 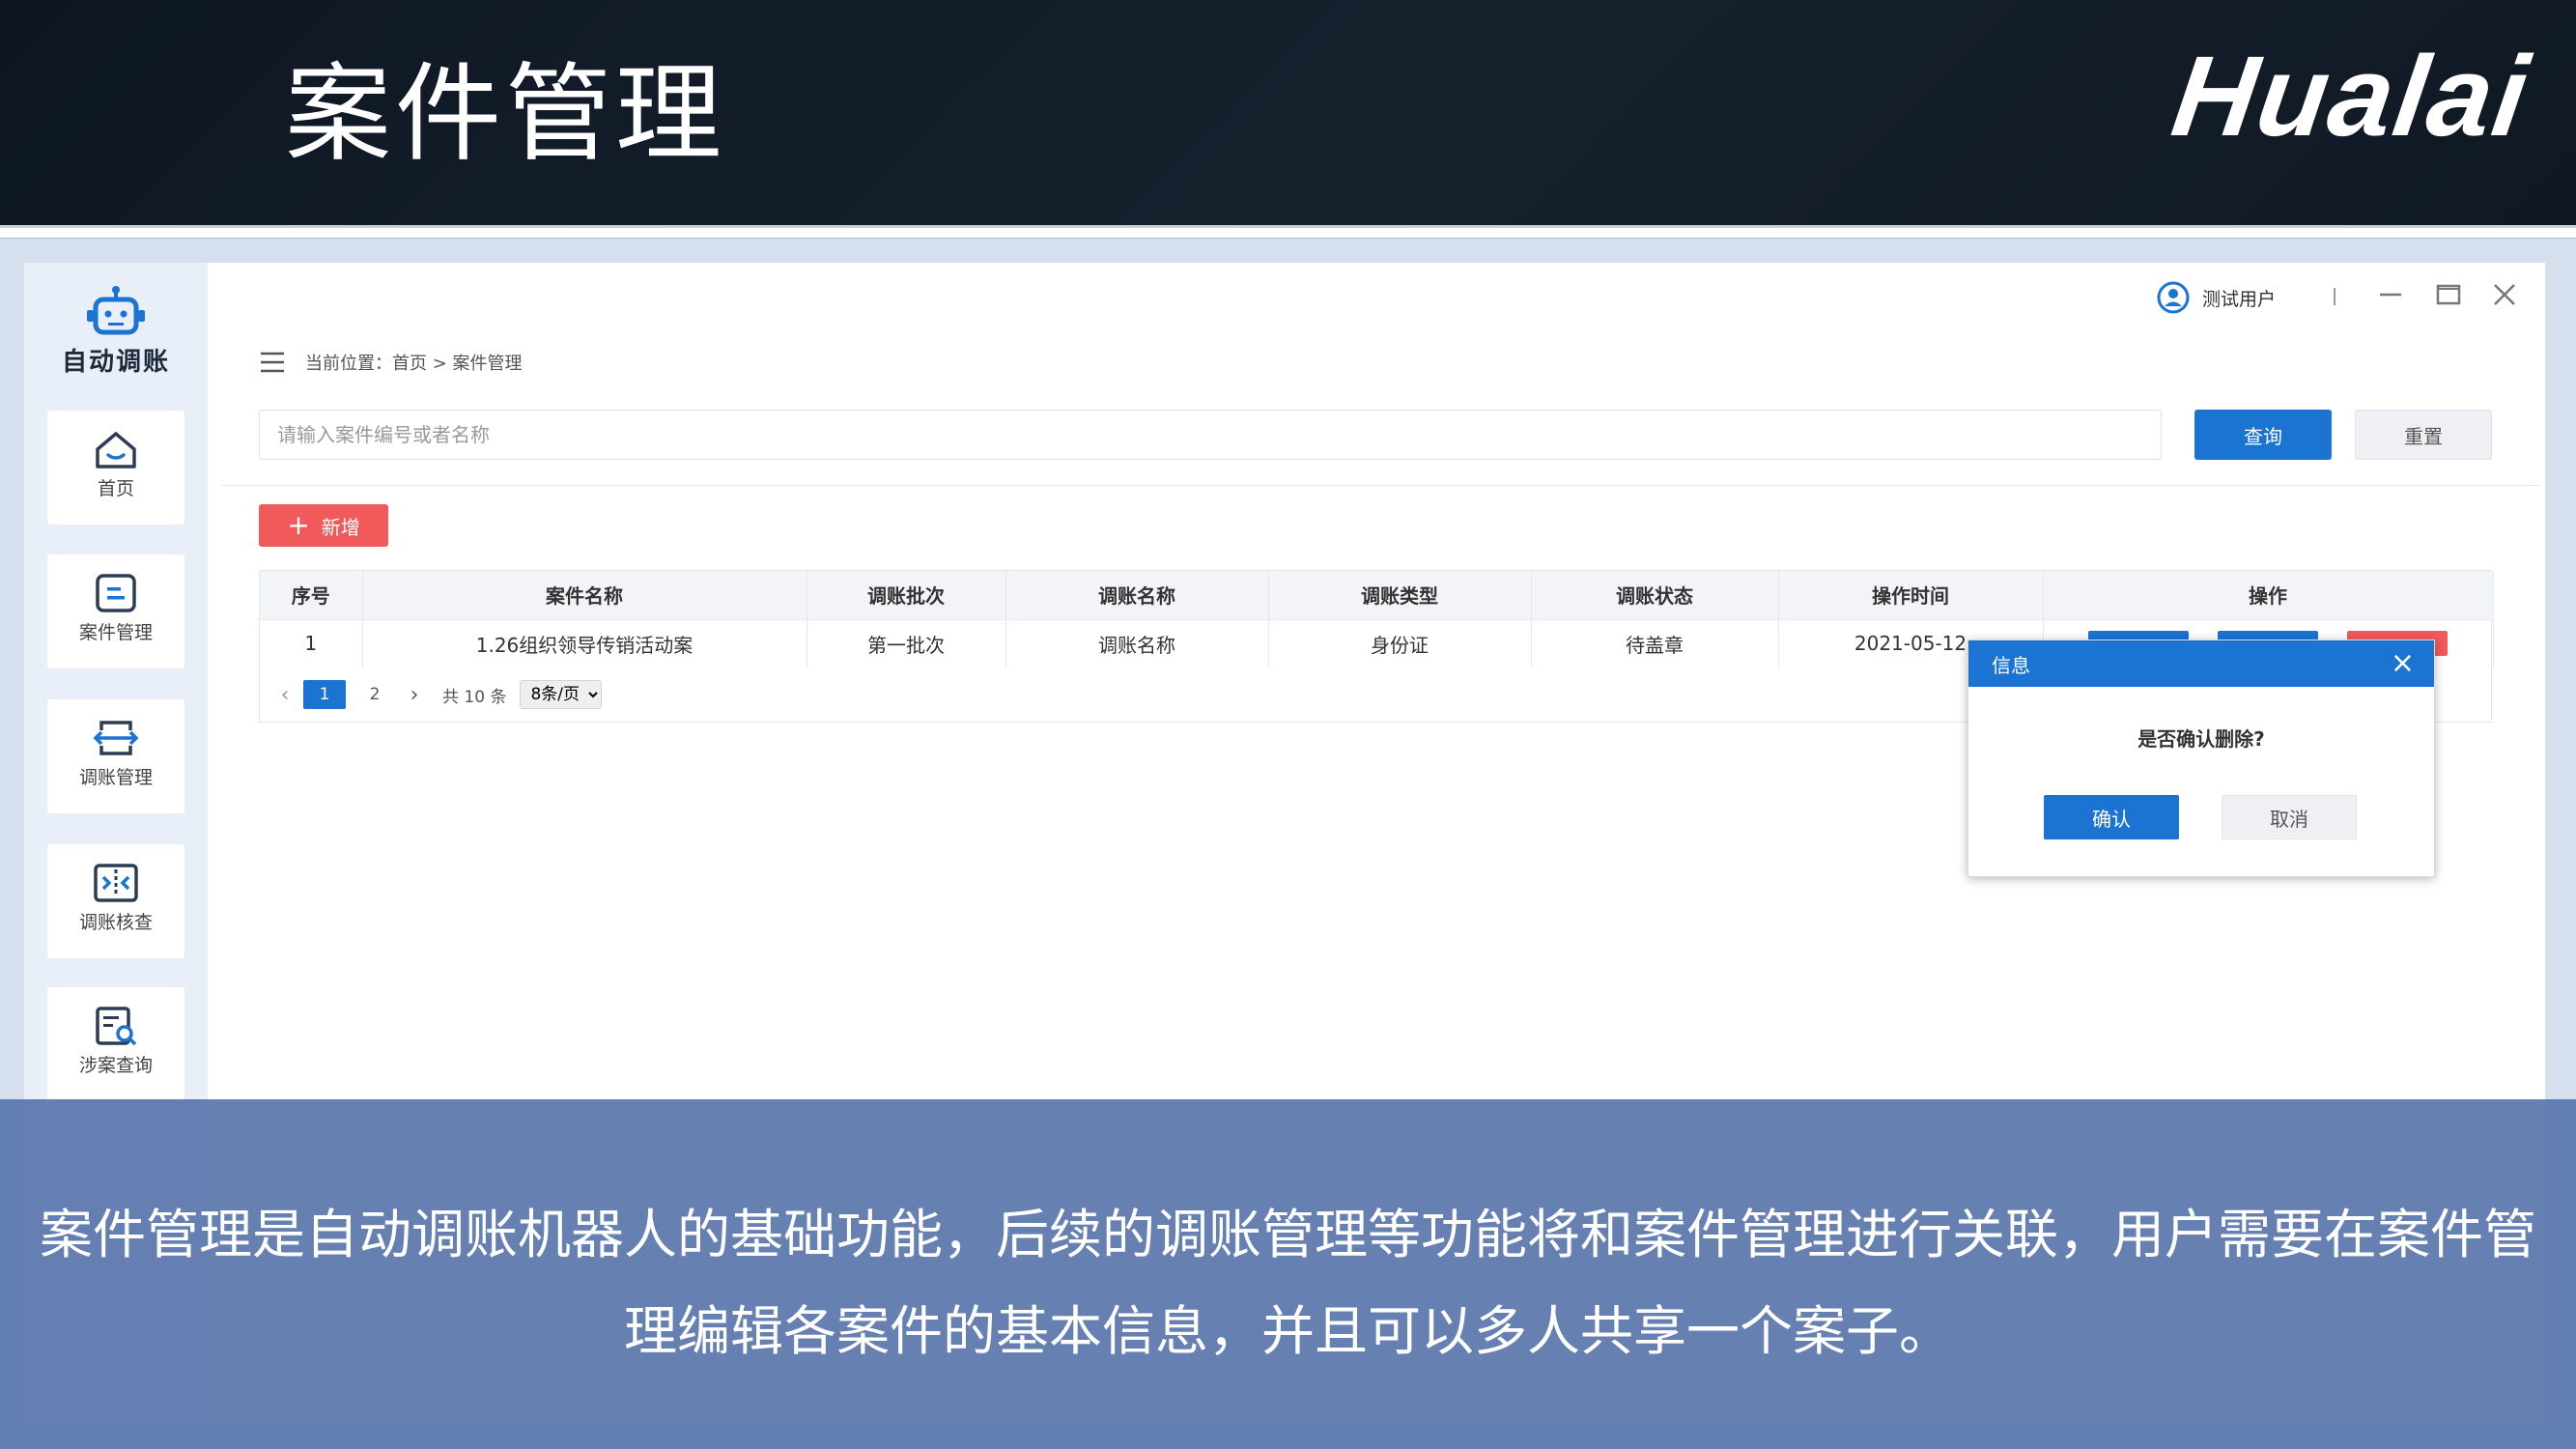 I want to click on sidebar-item-label: 首页, so click(x=115, y=488).